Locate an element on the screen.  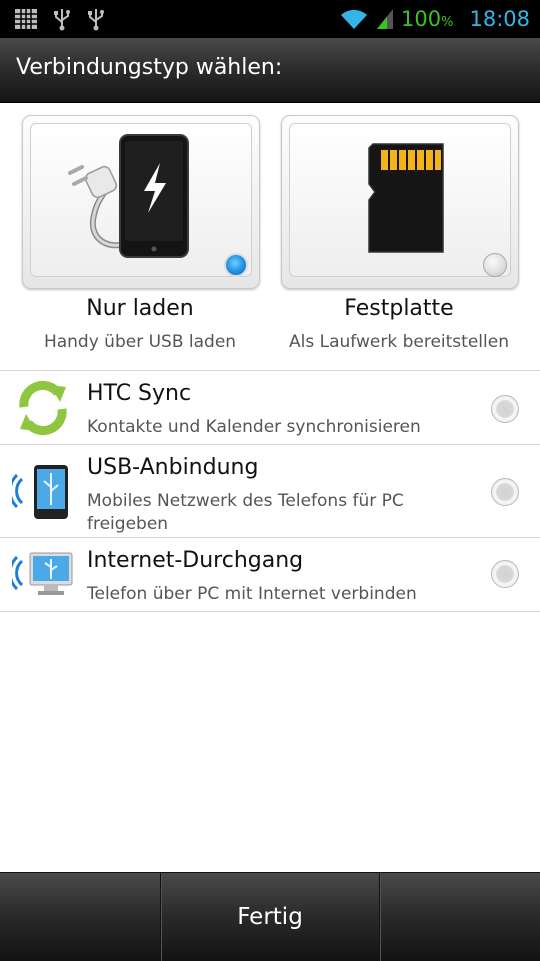
wifi-icon is located at coordinates (354, 19).